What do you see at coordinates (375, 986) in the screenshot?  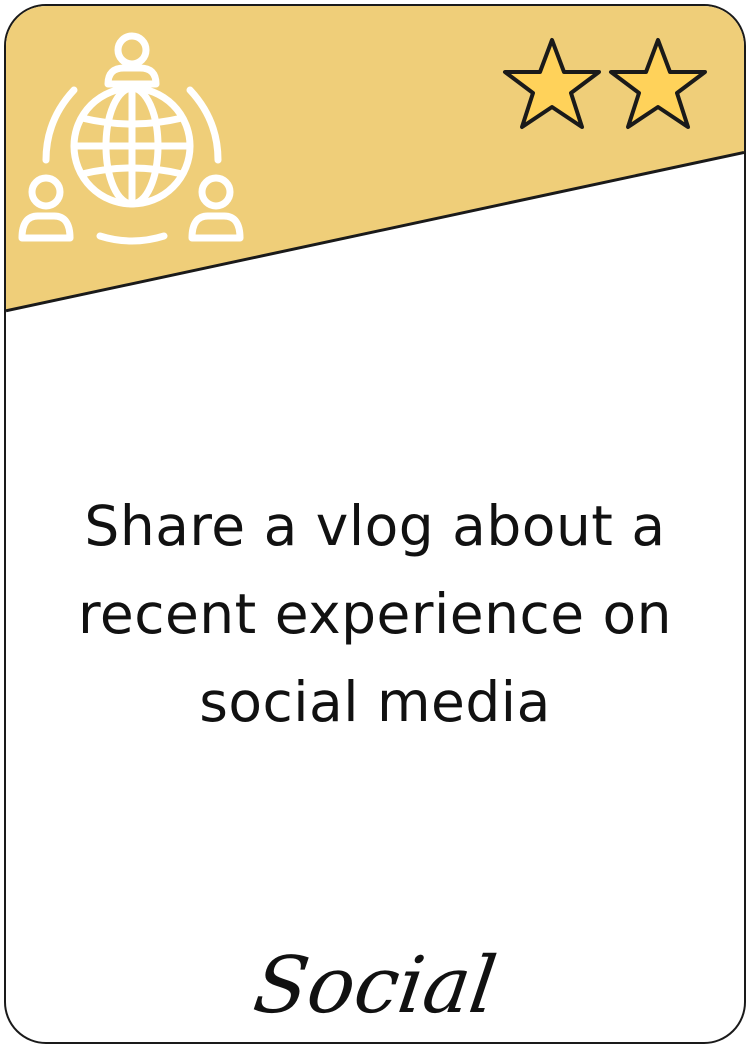 I see `category-label: Social` at bounding box center [375, 986].